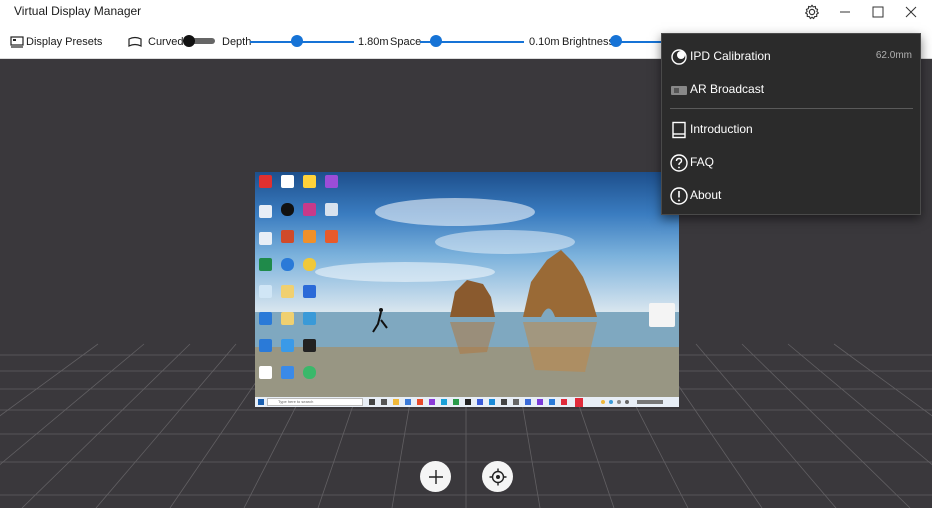 Image resolution: width=932 pixels, height=508 pixels. Describe the element at coordinates (237, 41) in the screenshot. I see `depth-label: Depth` at that location.